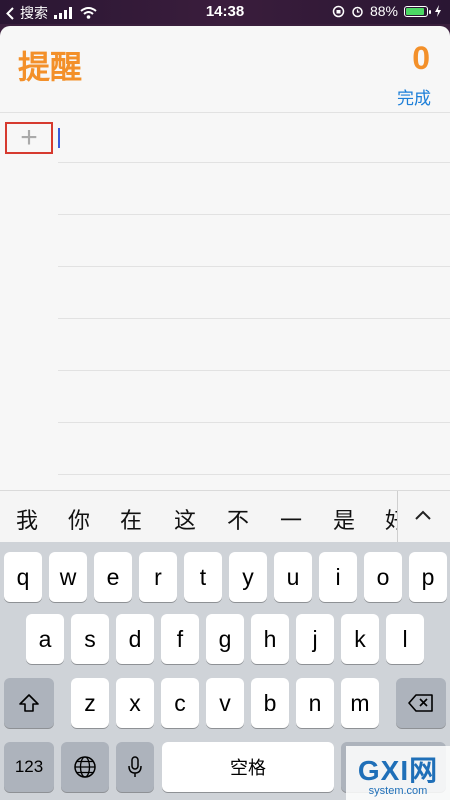 The height and width of the screenshot is (800, 450). Describe the element at coordinates (414, 96) in the screenshot. I see `done-button: 完成` at that location.